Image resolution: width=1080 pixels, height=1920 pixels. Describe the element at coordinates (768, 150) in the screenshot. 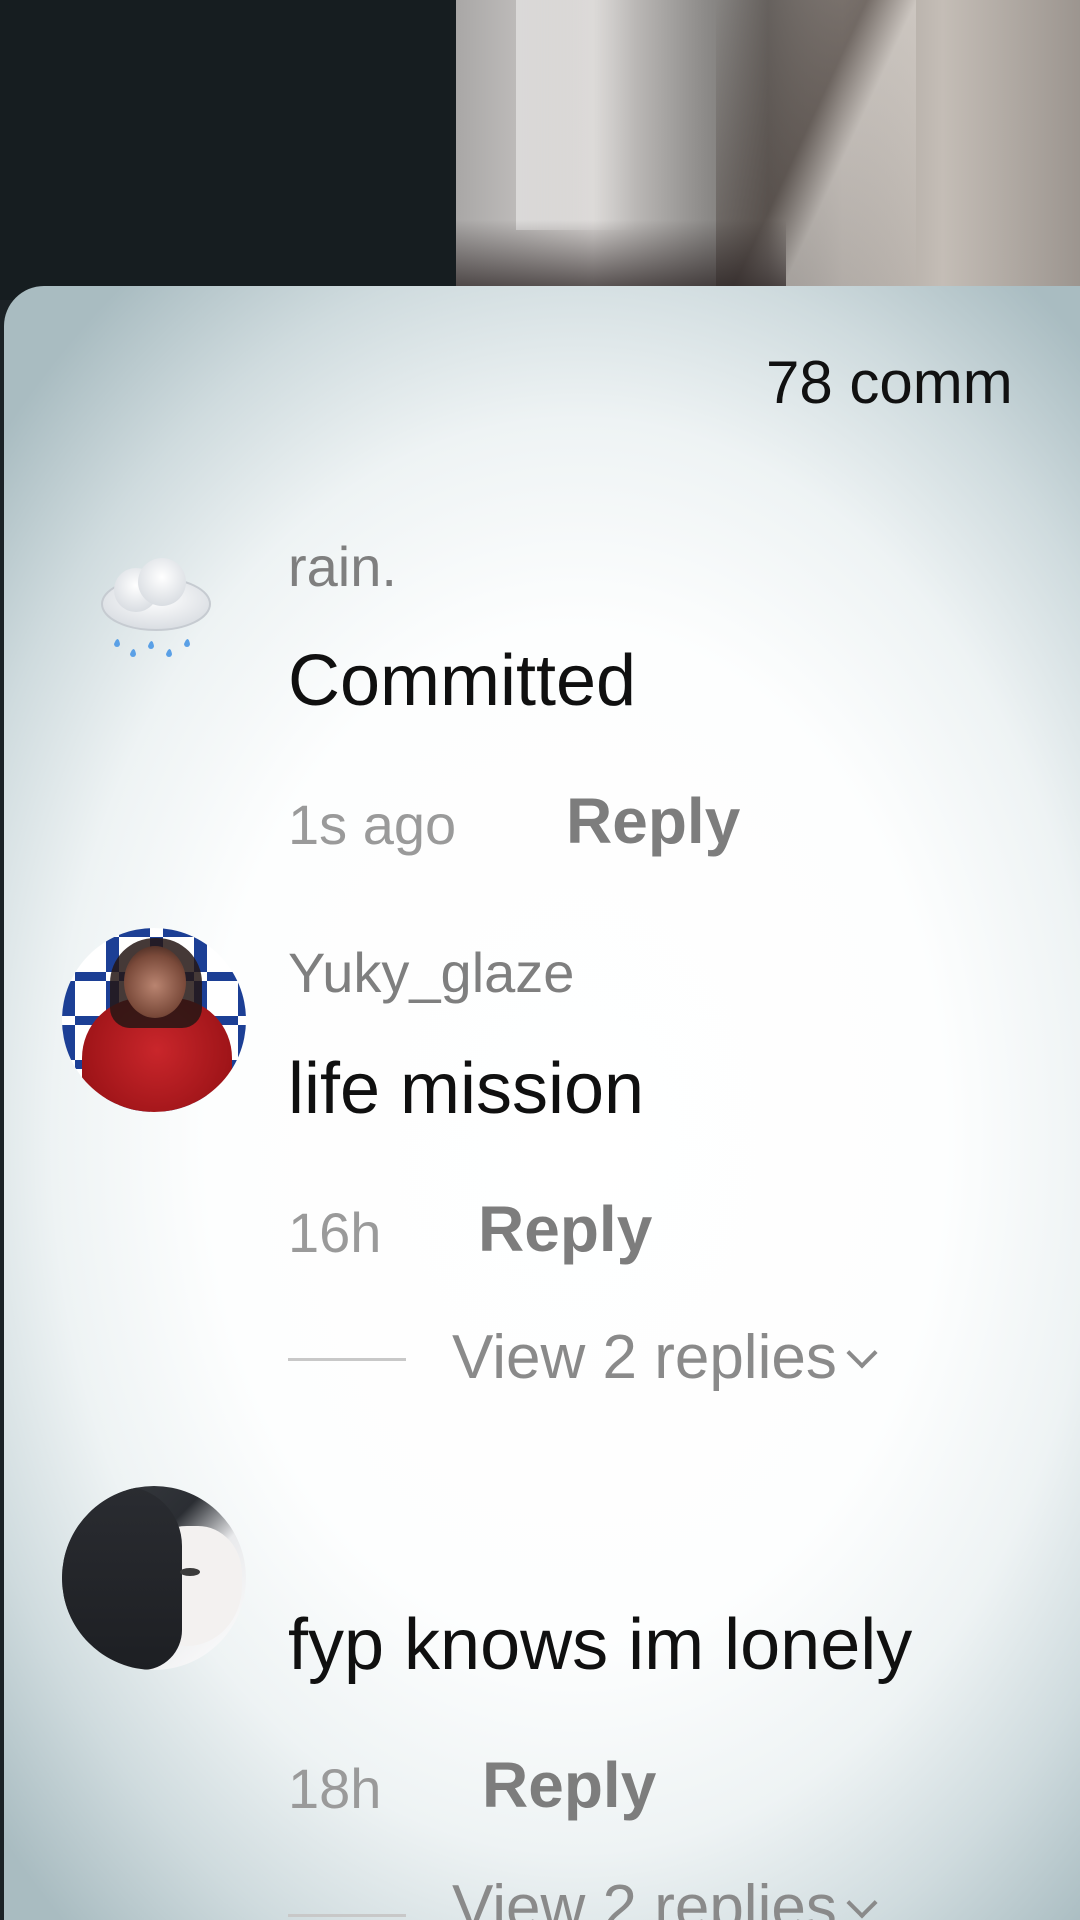

I see `video-frame` at that location.